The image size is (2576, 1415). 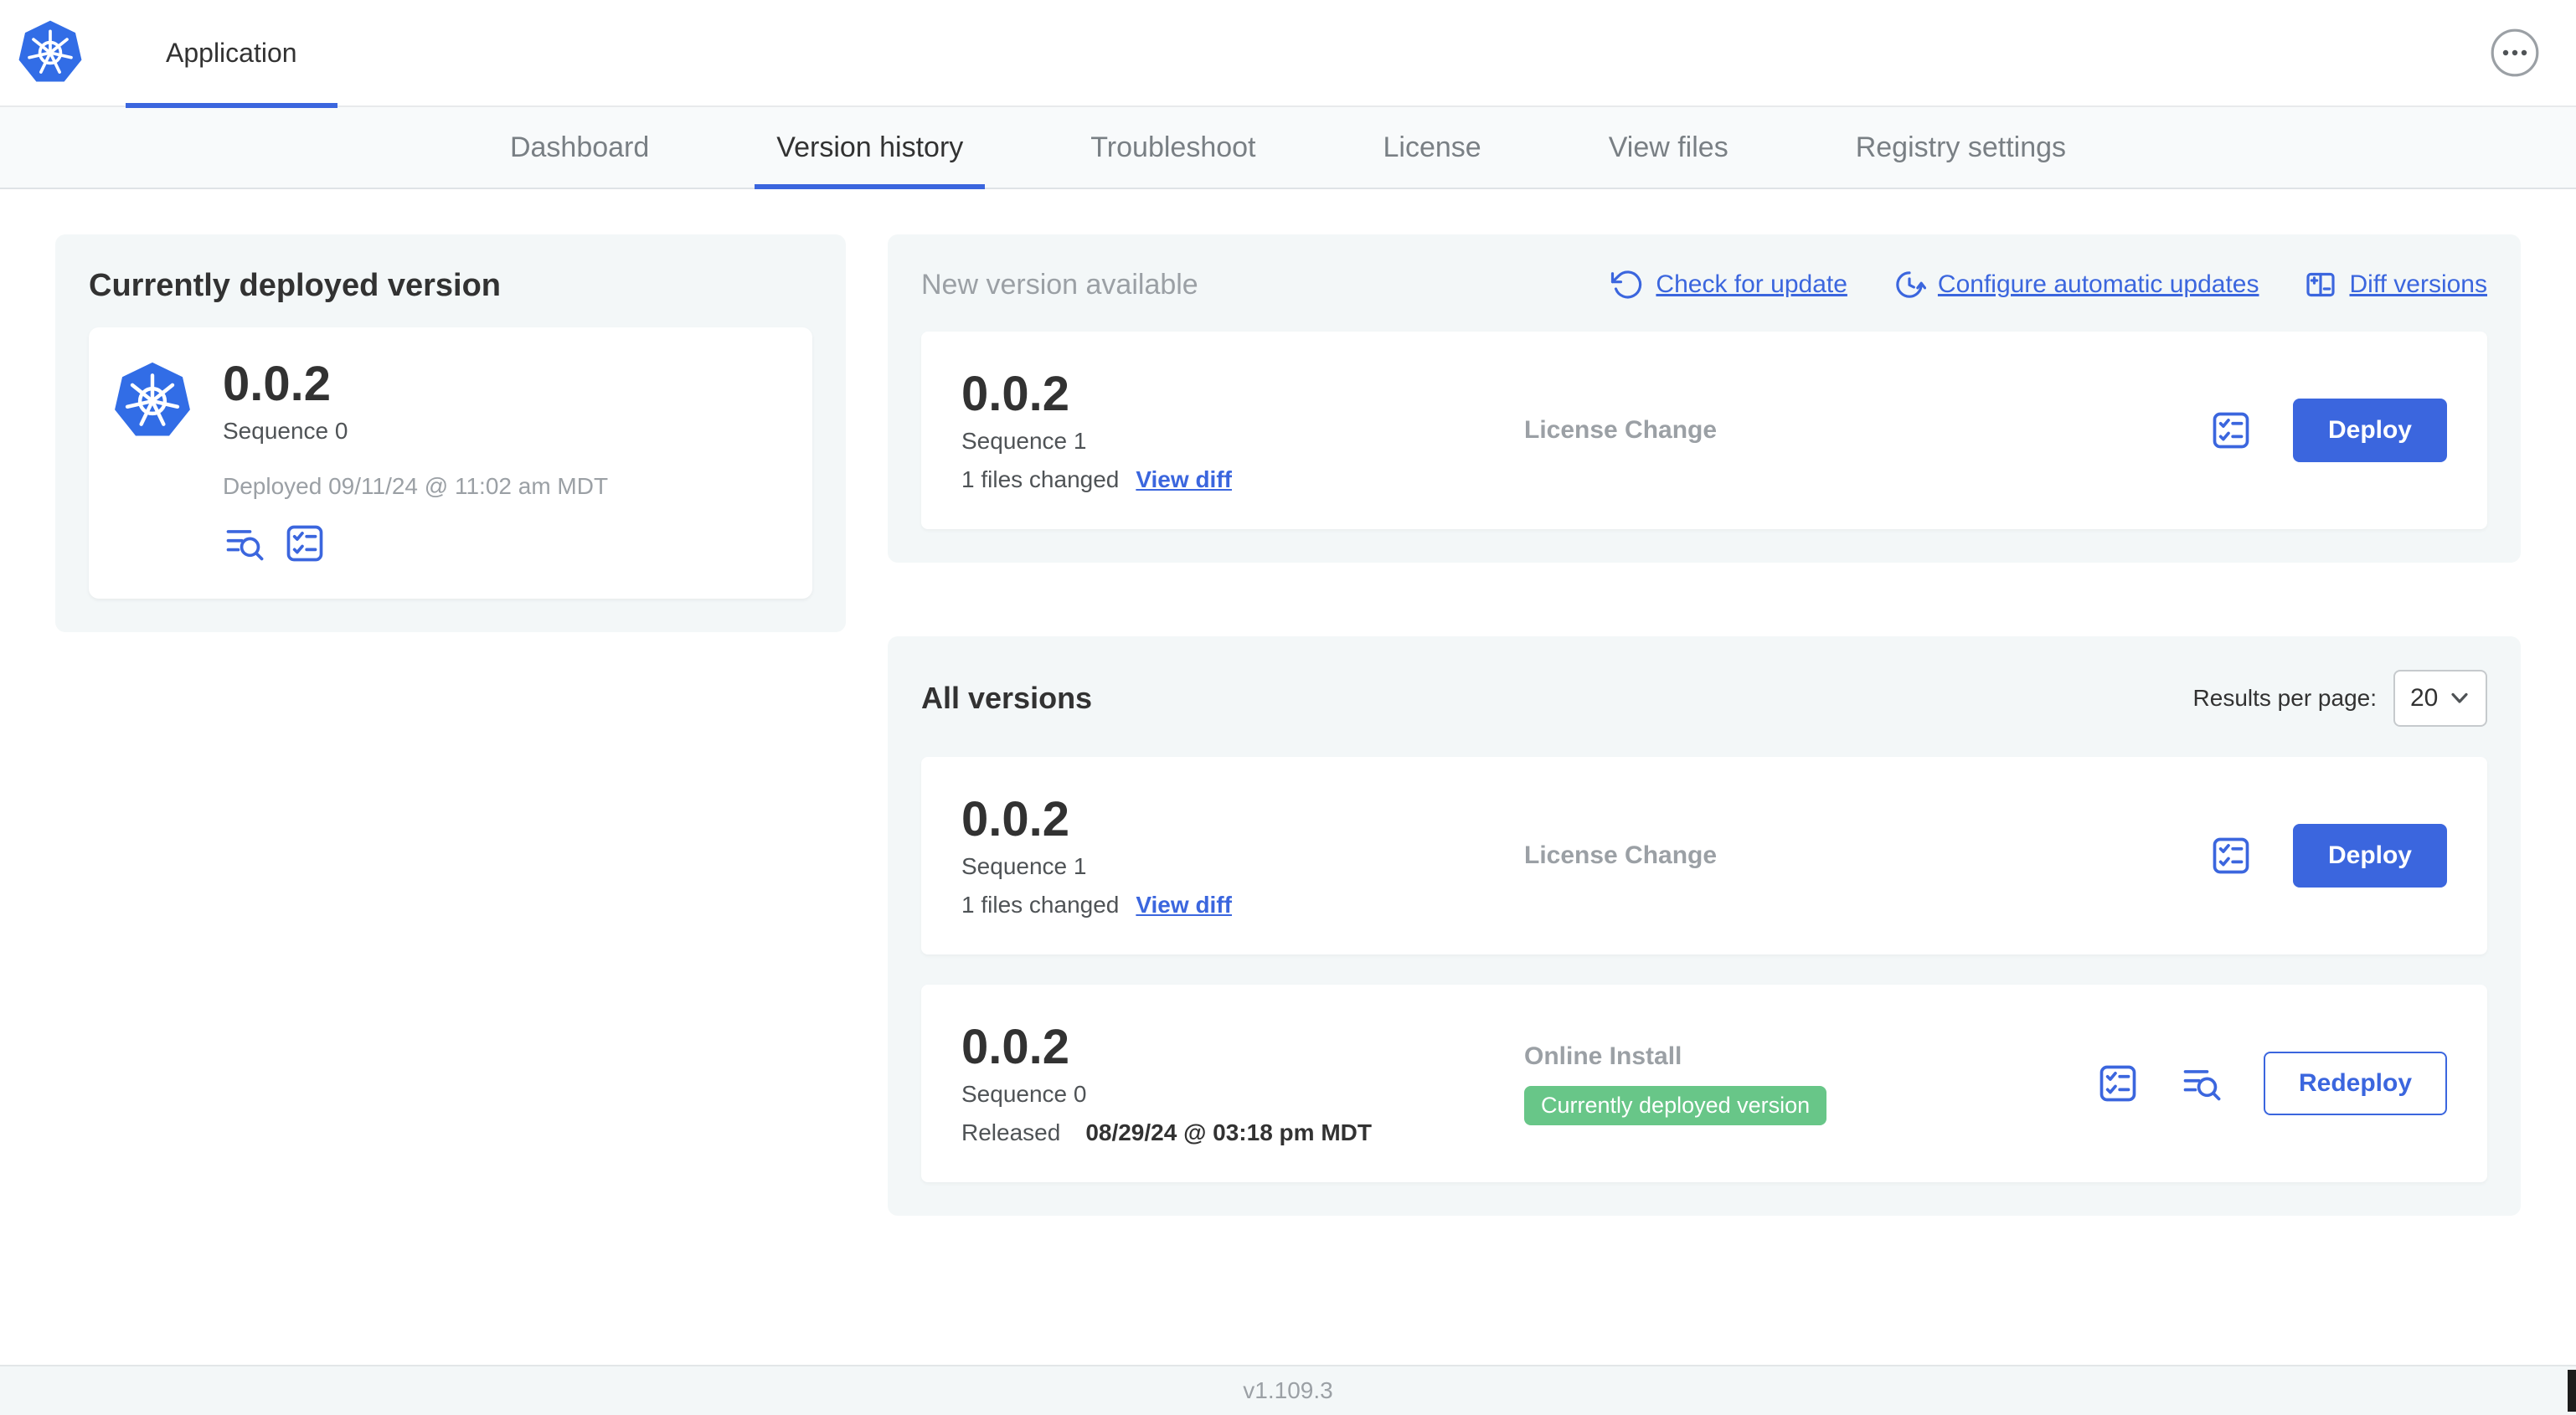 I want to click on app-header: Application, so click(x=1288, y=54).